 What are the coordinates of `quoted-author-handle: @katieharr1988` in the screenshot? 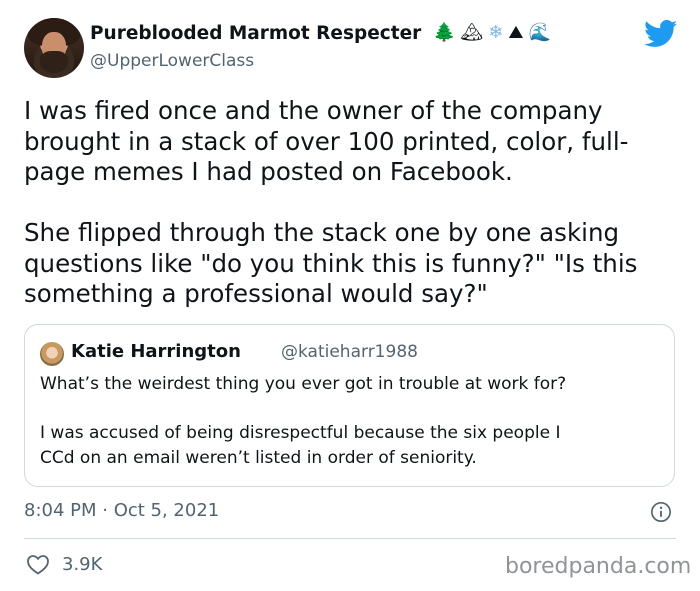 It's located at (349, 352).